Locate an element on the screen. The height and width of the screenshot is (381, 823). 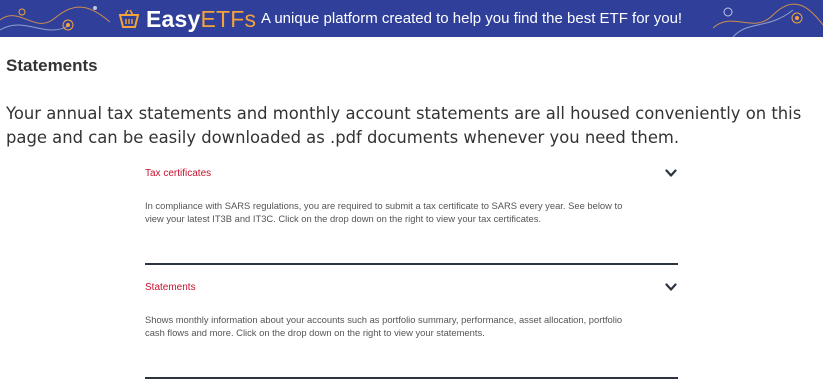
basket-icon is located at coordinates (129, 18).